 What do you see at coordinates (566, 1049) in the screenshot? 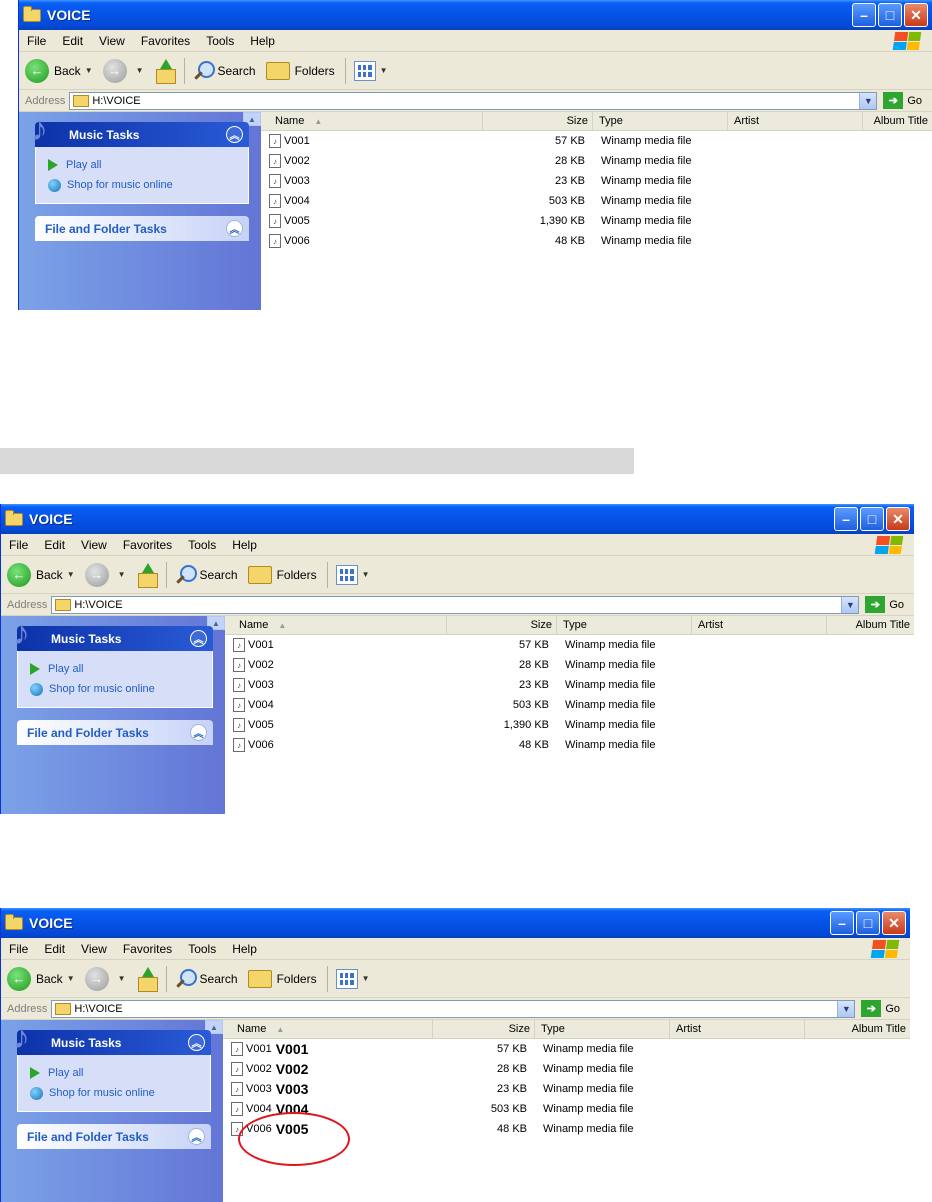
I see `table-row: ♪ V001 V001 57 KB Winamp media file` at bounding box center [566, 1049].